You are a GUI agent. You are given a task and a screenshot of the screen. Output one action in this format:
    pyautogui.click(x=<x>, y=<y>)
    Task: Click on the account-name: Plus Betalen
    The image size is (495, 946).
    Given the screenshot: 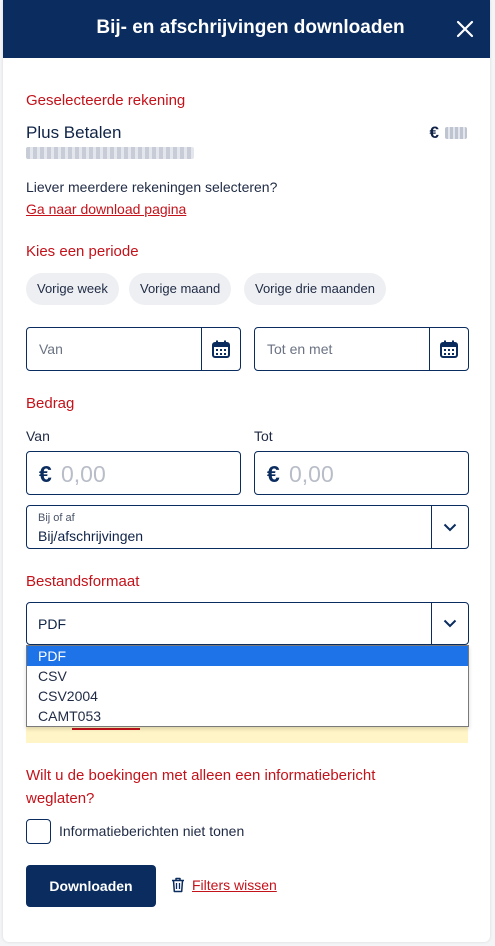 What is the action you would take?
    pyautogui.click(x=74, y=132)
    